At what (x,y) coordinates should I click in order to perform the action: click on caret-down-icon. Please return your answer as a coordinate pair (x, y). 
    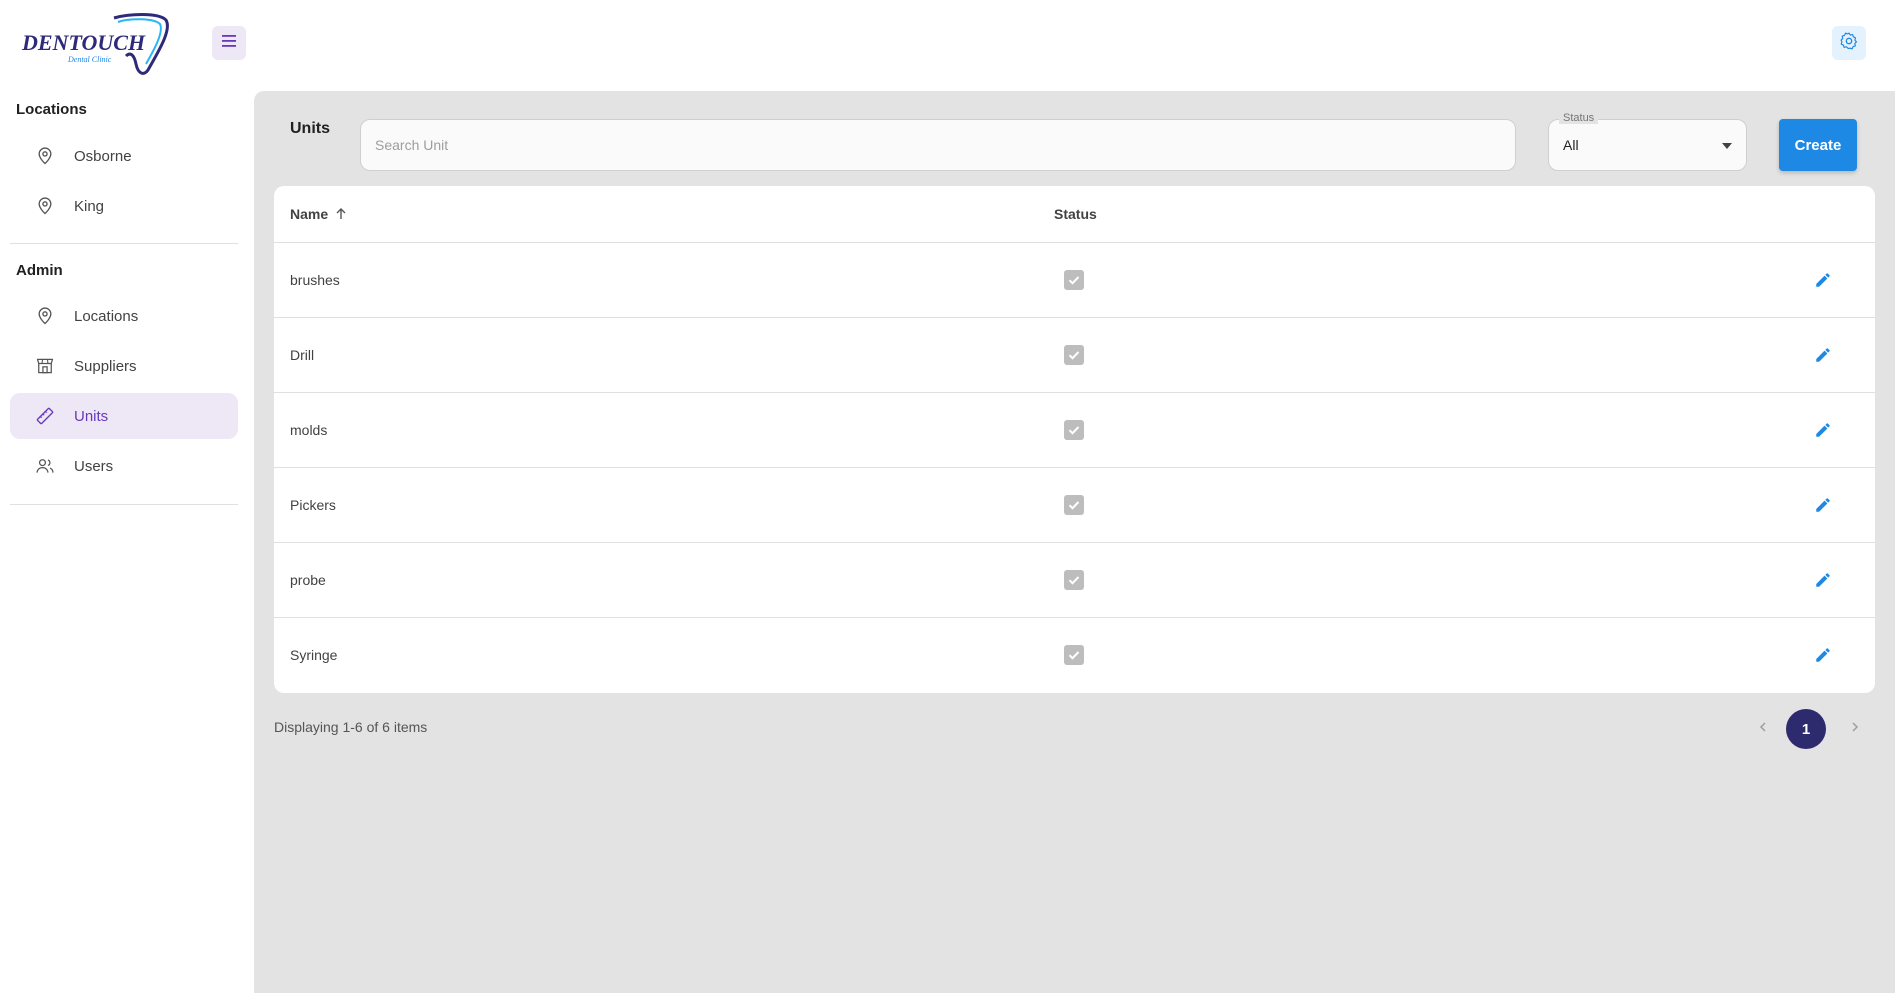
    Looking at the image, I should click on (1727, 146).